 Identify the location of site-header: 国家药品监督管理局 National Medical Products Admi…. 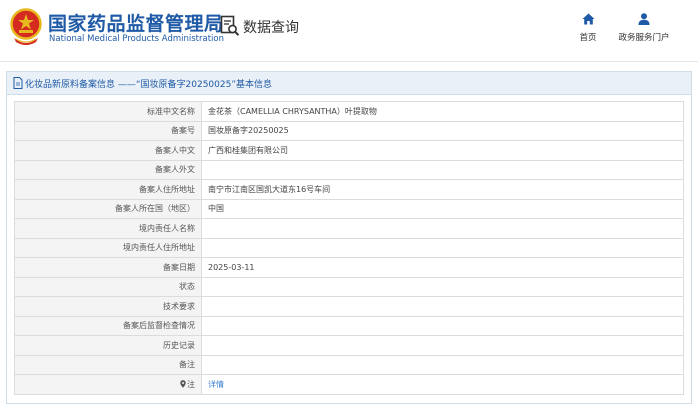
(349, 30).